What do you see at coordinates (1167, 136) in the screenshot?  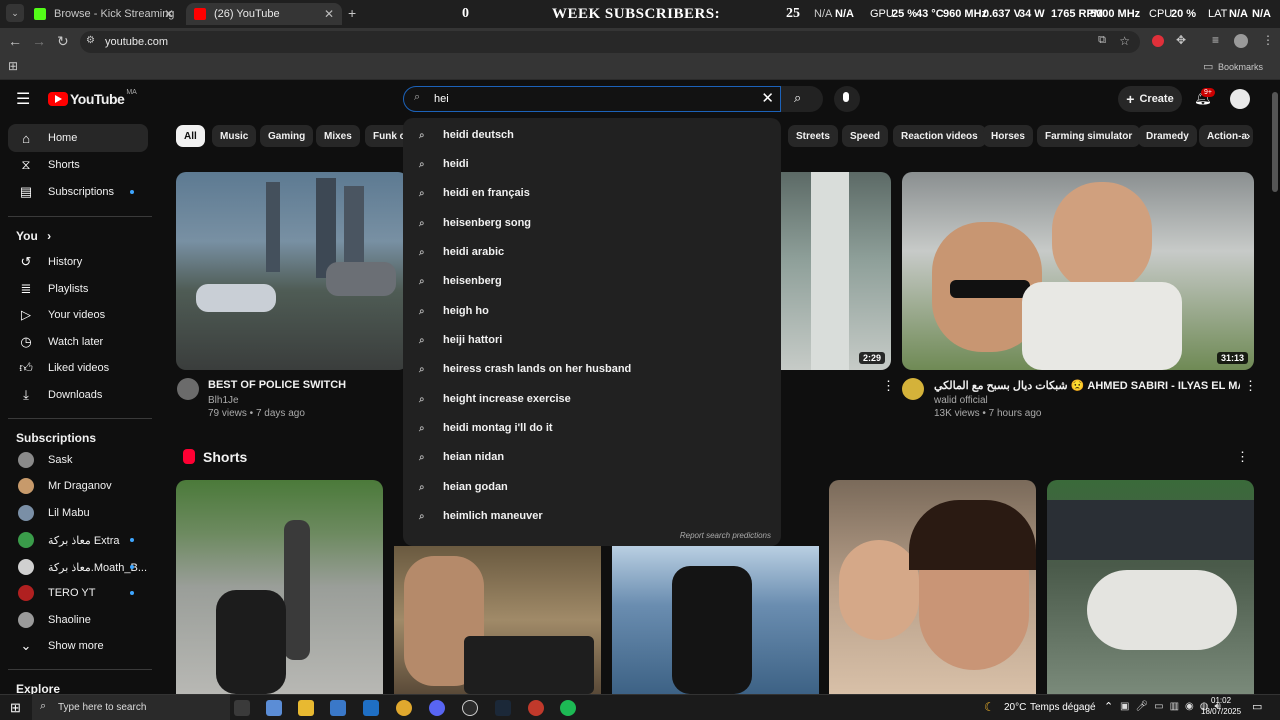 I see `chip: Dramedy` at bounding box center [1167, 136].